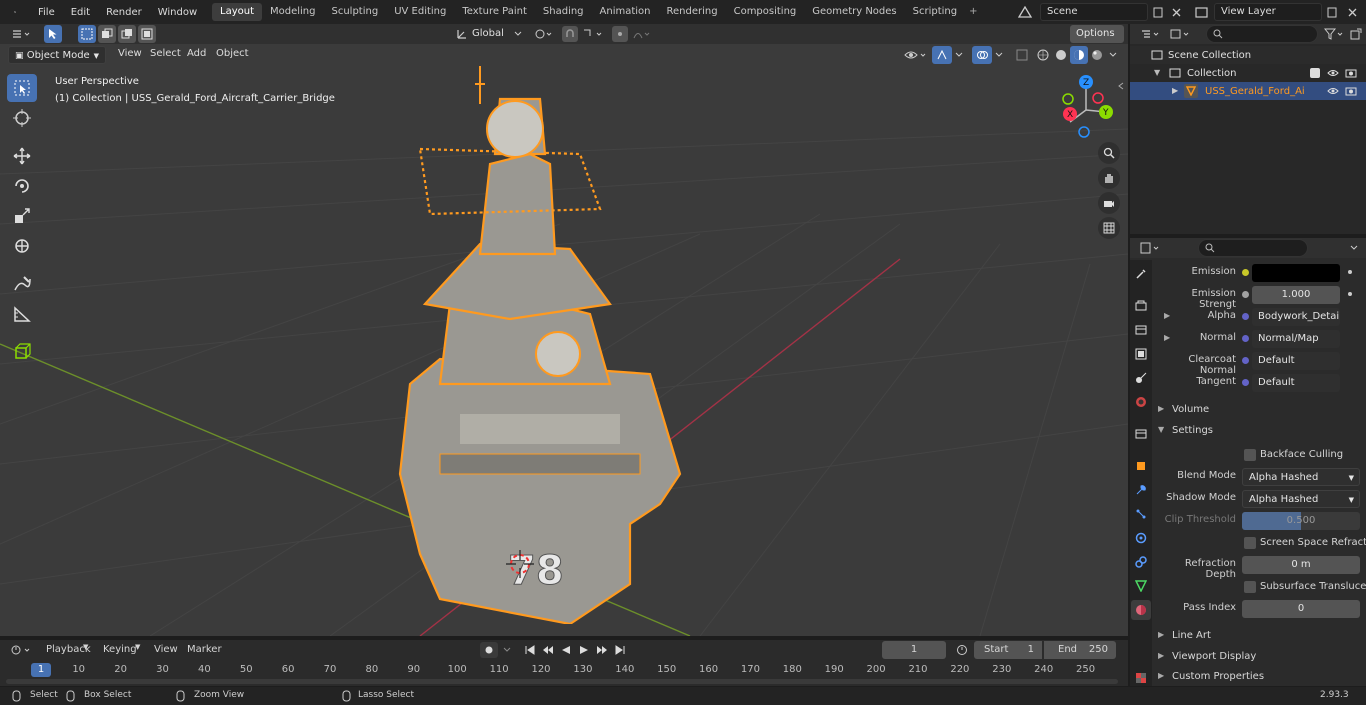  What do you see at coordinates (1301, 521) in the screenshot?
I see `clip-threshold-slider: 0.500` at bounding box center [1301, 521].